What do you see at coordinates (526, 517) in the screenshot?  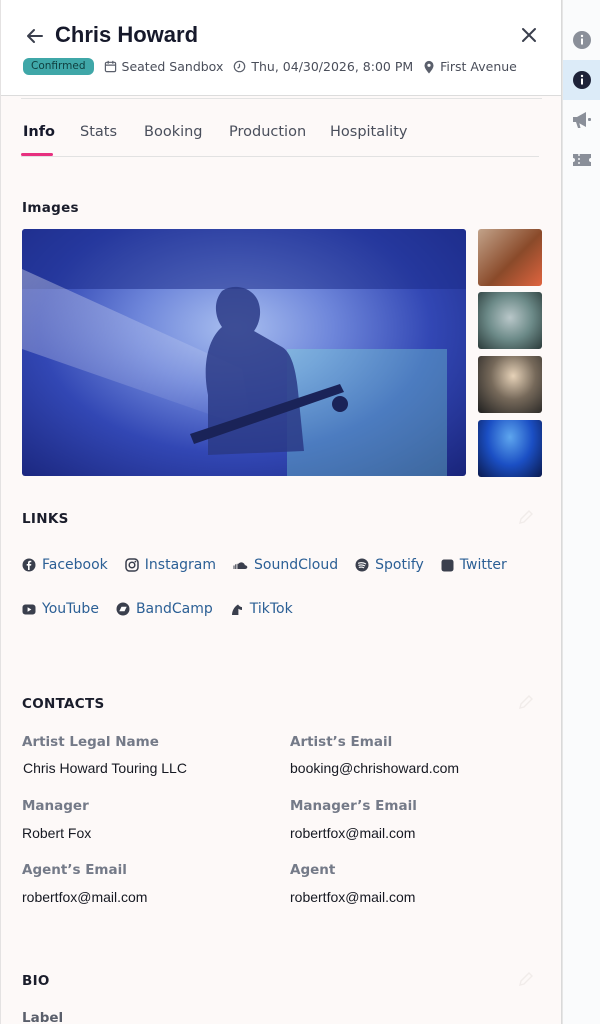 I see `edit-links-icon` at bounding box center [526, 517].